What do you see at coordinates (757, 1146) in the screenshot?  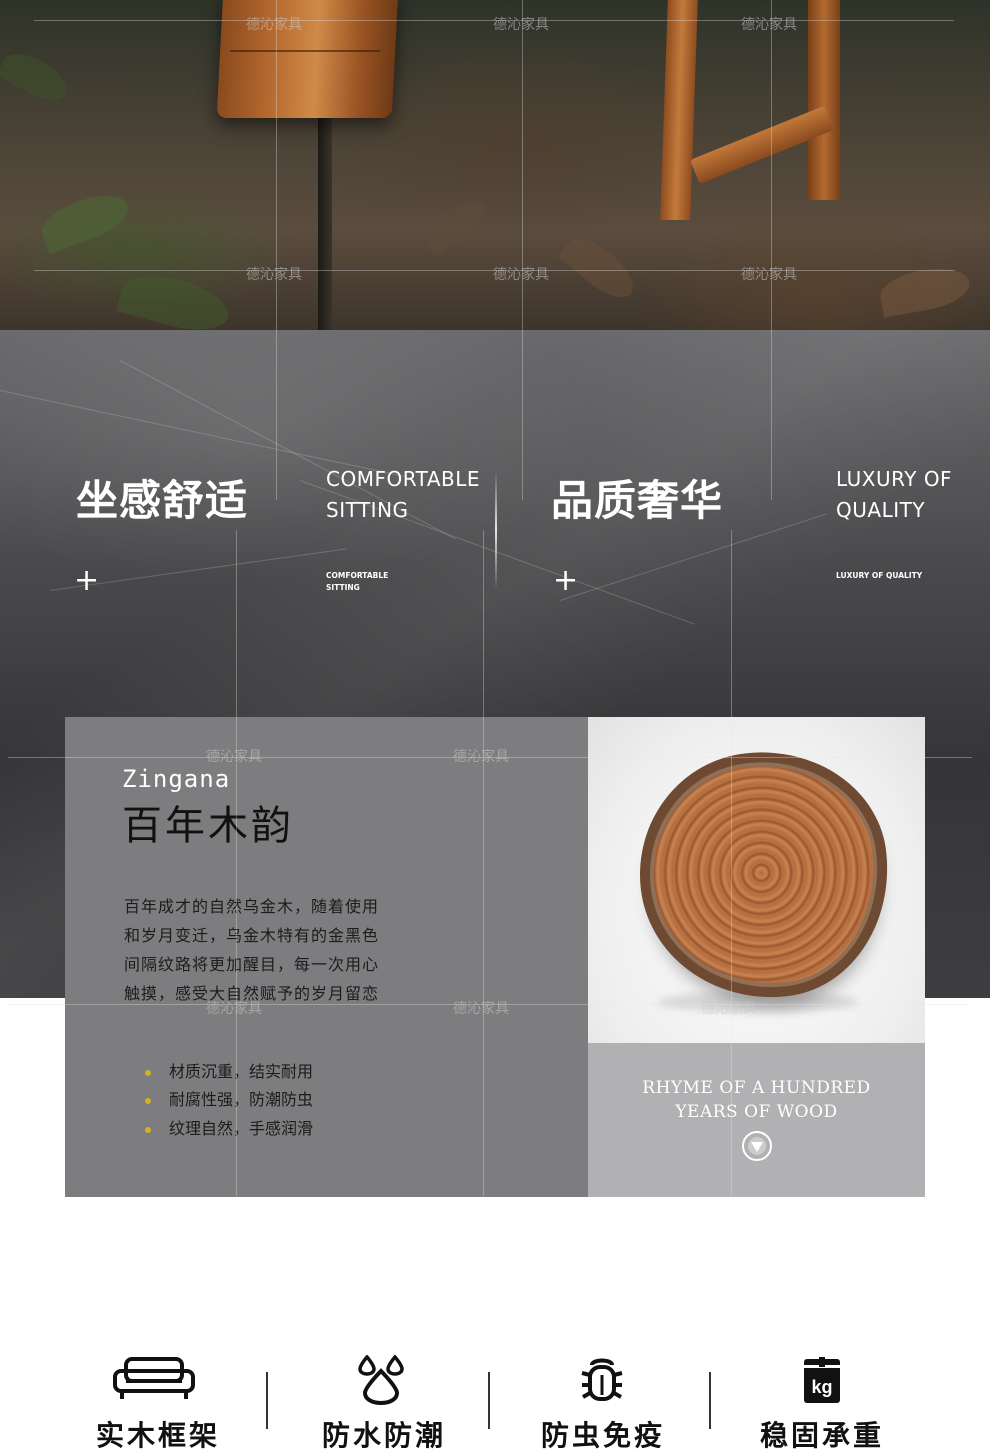 I see `scroll-down-arrow-icon` at bounding box center [757, 1146].